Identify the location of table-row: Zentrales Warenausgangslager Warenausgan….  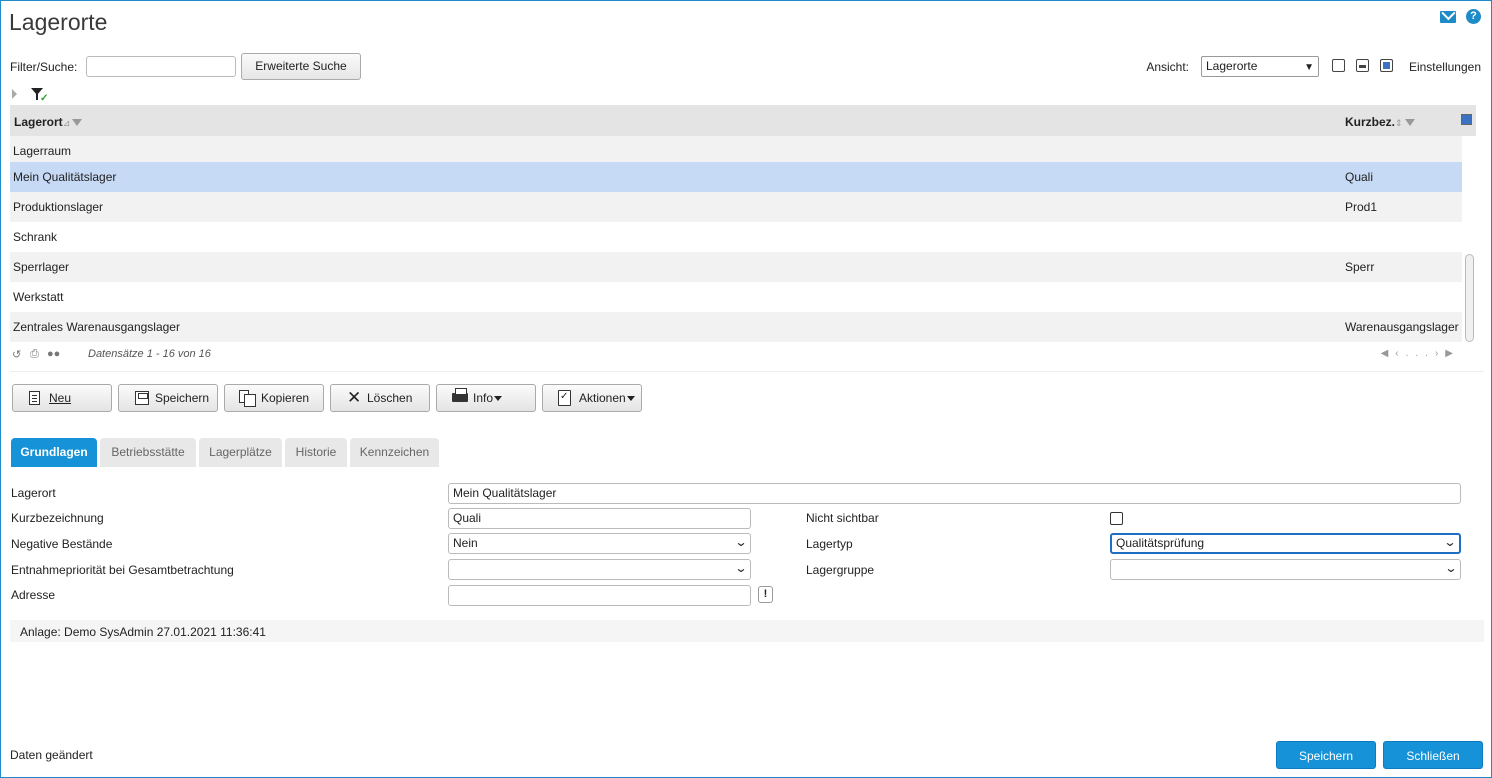
(736, 327).